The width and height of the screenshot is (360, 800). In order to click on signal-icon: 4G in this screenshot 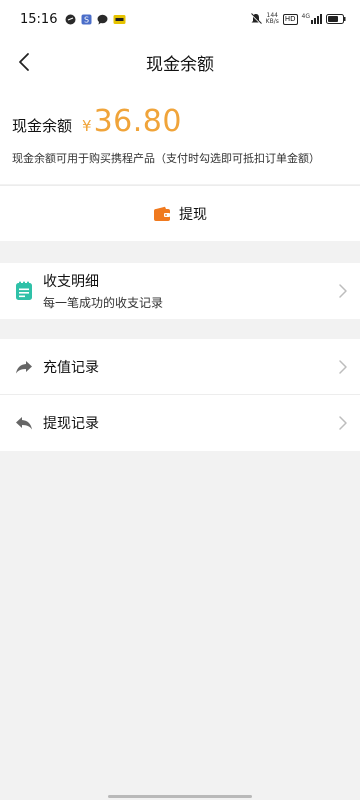, I will do `click(312, 19)`.